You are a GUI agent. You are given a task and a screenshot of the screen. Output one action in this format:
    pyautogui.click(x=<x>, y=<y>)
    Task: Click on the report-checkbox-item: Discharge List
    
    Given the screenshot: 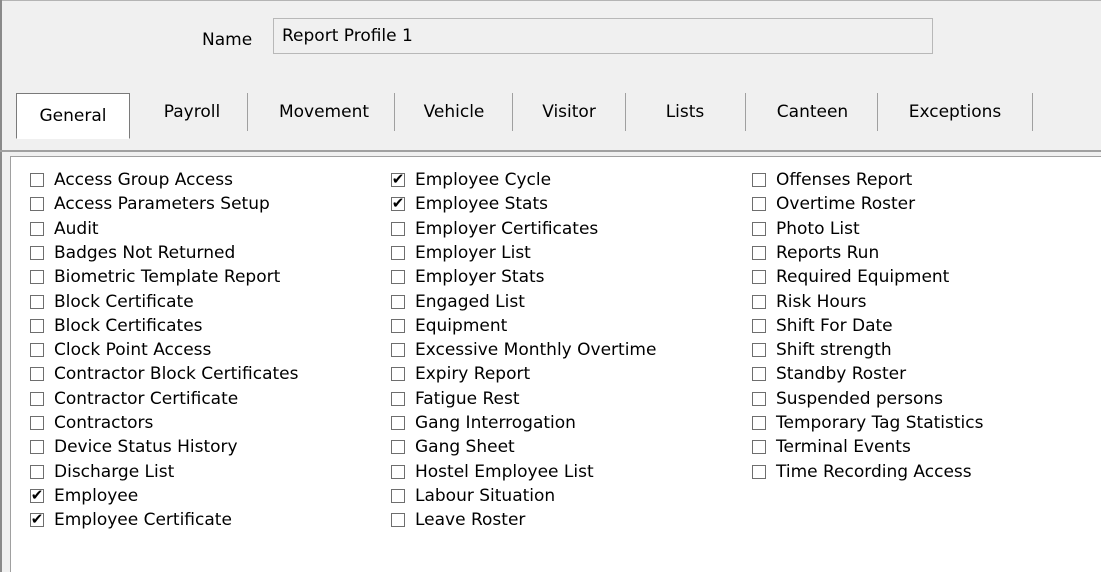 What is the action you would take?
    pyautogui.click(x=102, y=472)
    